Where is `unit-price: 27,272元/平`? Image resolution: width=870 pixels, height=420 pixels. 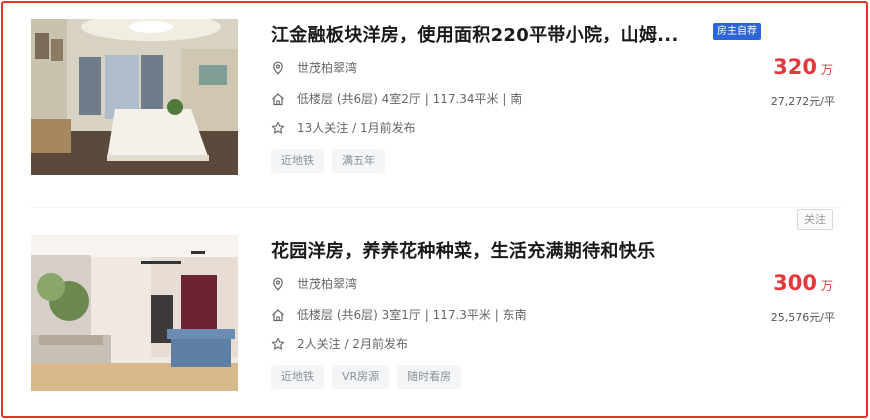
unit-price: 27,272元/平 is located at coordinates (802, 101).